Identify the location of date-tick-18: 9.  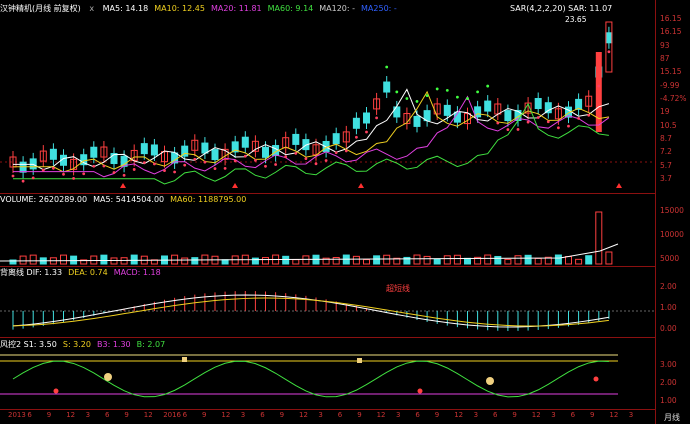
(359, 415).